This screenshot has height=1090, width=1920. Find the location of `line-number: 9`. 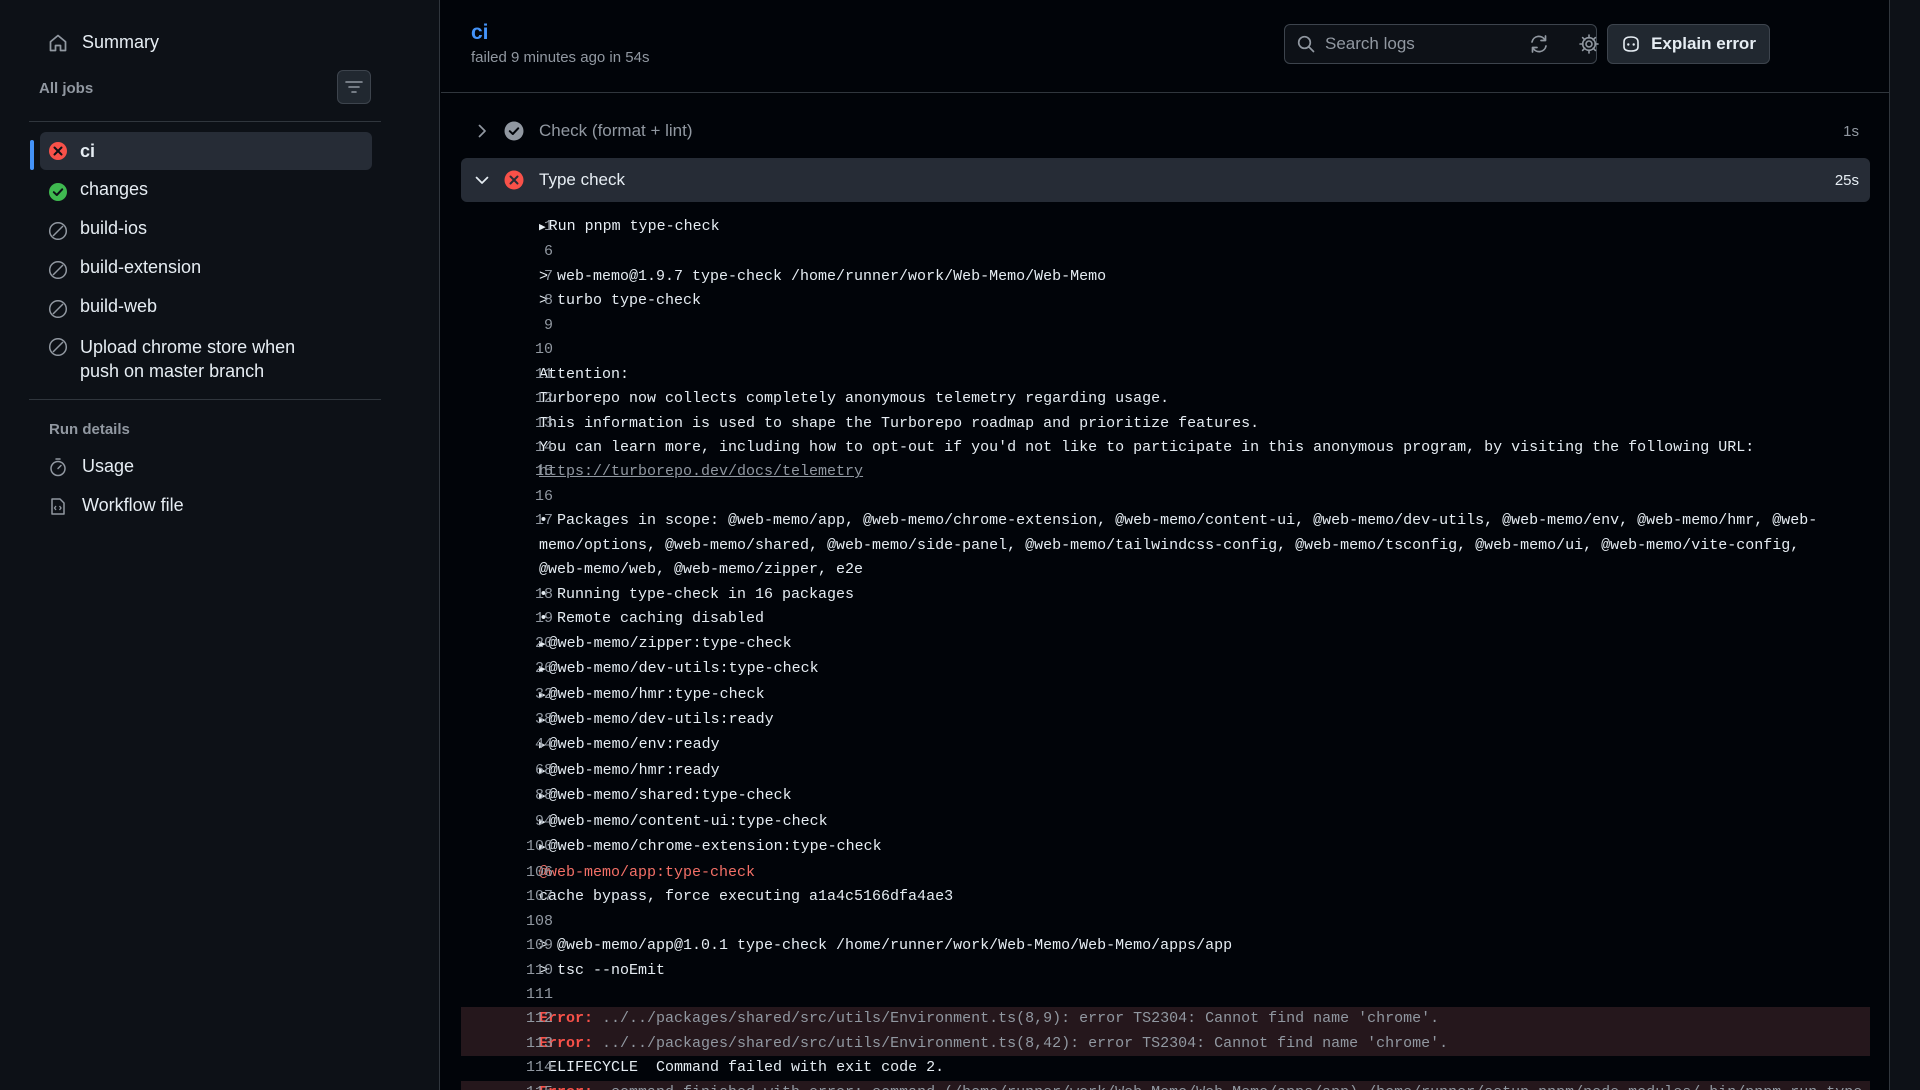

line-number: 9 is located at coordinates (507, 326).